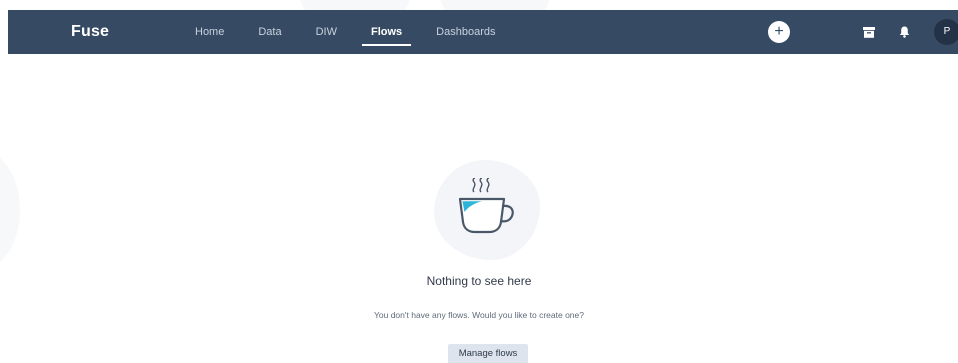 This screenshot has width=958, height=363. Describe the element at coordinates (386, 32) in the screenshot. I see `nav-link-flows: Flows` at that location.